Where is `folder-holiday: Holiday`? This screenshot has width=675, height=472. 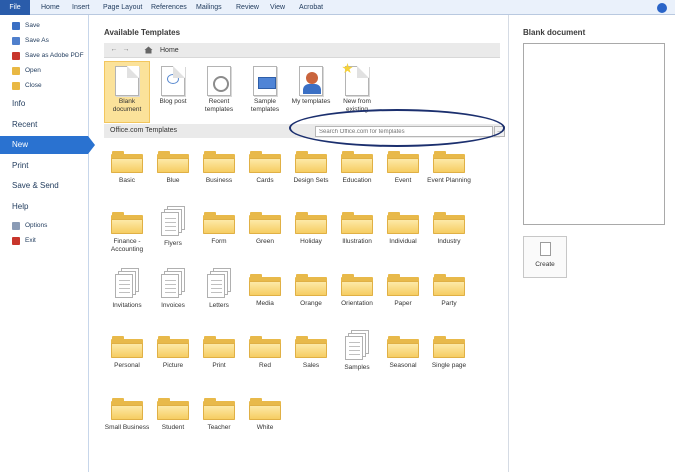
folder-holiday: Holiday is located at coordinates (311, 229).